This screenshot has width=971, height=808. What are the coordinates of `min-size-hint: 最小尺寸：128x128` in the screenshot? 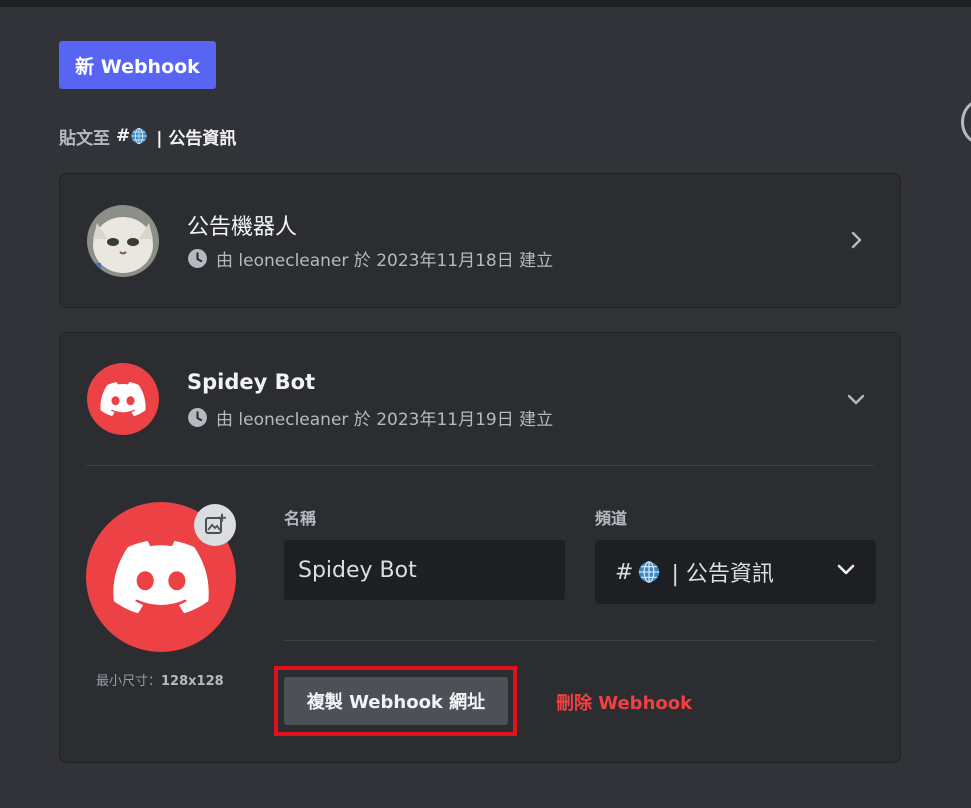 It's located at (160, 679).